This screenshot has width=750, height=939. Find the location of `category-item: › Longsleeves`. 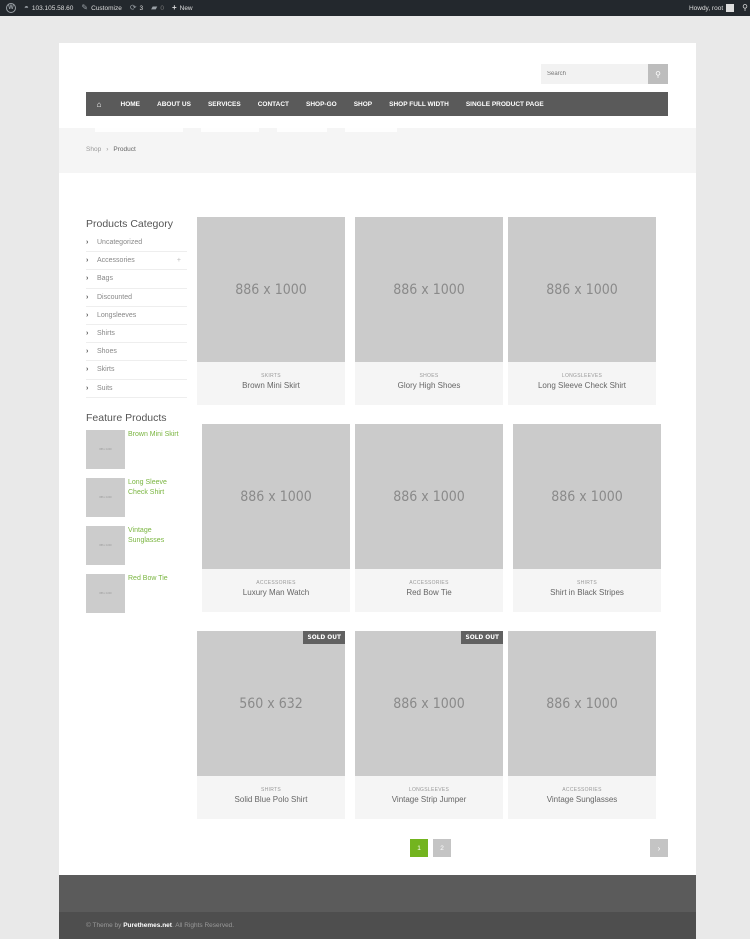

category-item: › Longsleeves is located at coordinates (136, 316).